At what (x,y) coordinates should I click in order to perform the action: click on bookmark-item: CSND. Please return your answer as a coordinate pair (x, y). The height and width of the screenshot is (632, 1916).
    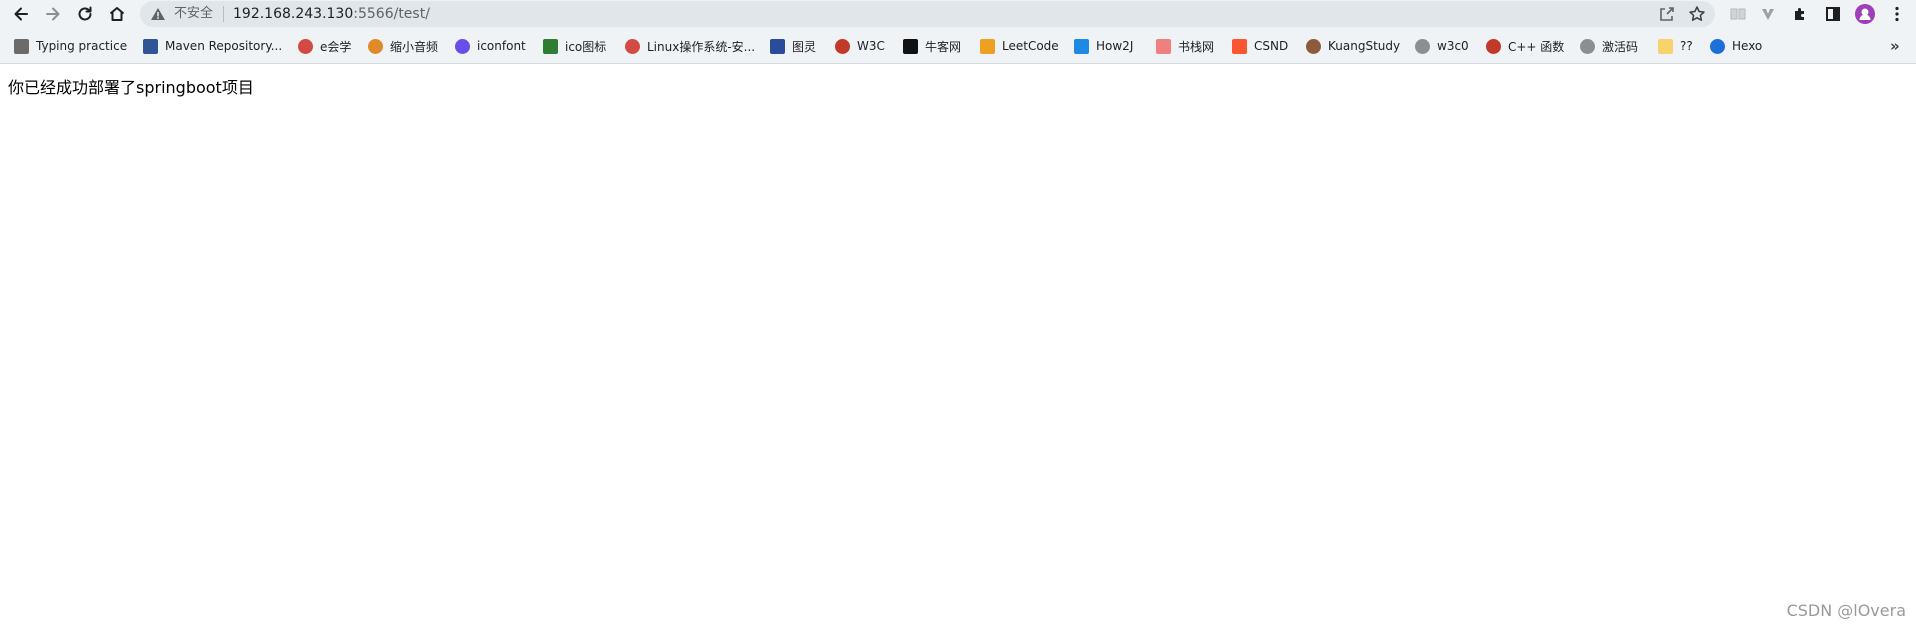
    Looking at the image, I should click on (1260, 46).